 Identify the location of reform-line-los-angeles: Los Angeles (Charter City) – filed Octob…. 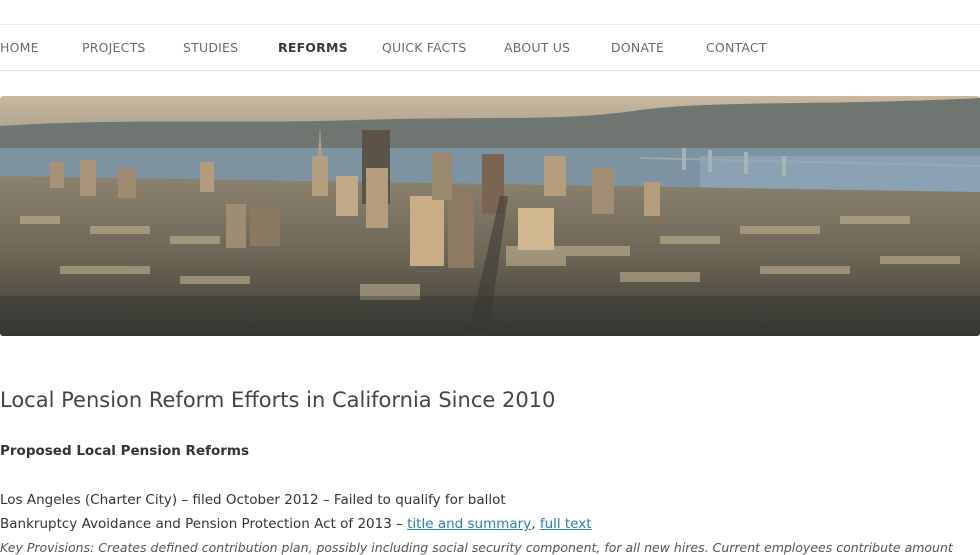
(253, 500).